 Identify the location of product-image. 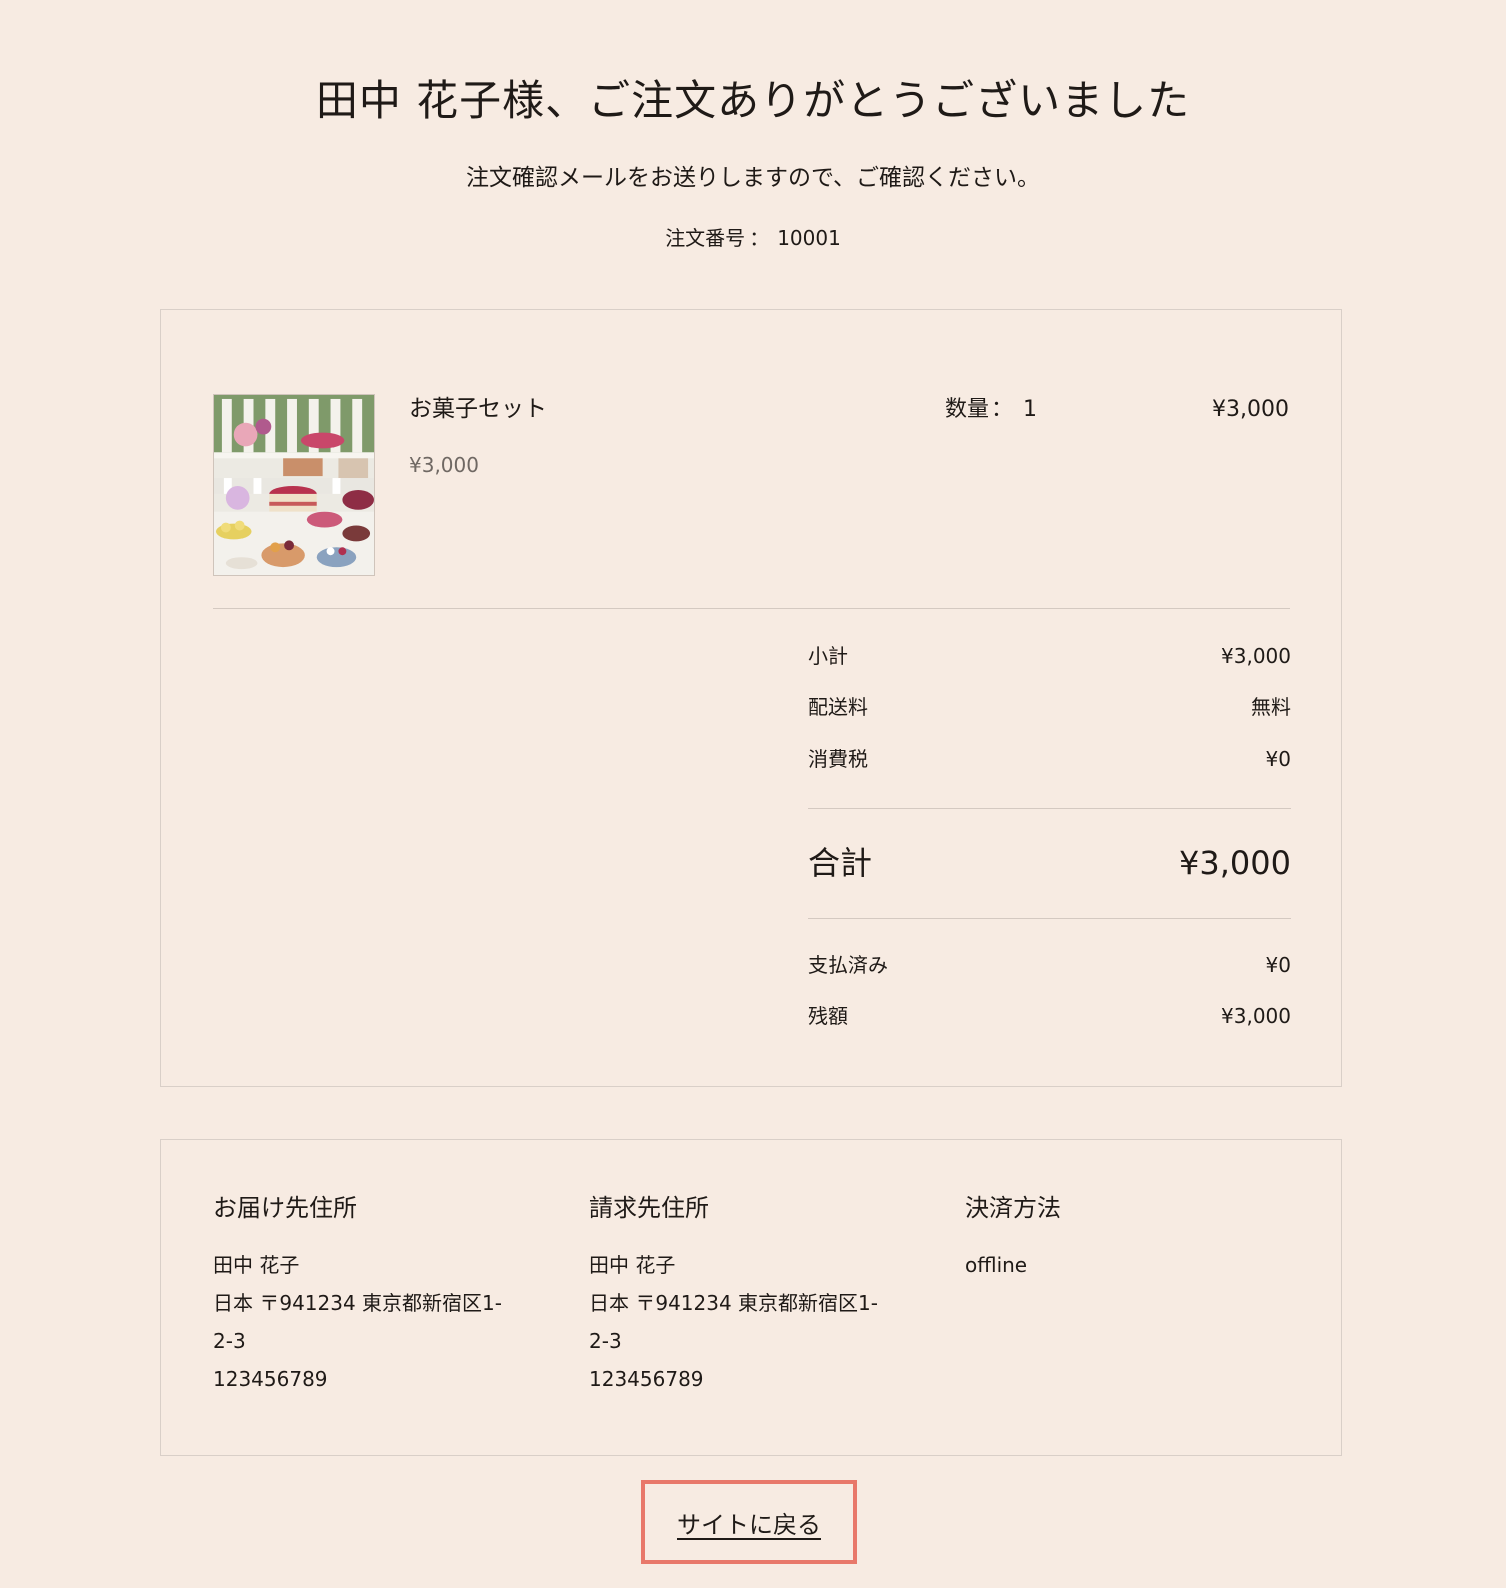
(294, 485).